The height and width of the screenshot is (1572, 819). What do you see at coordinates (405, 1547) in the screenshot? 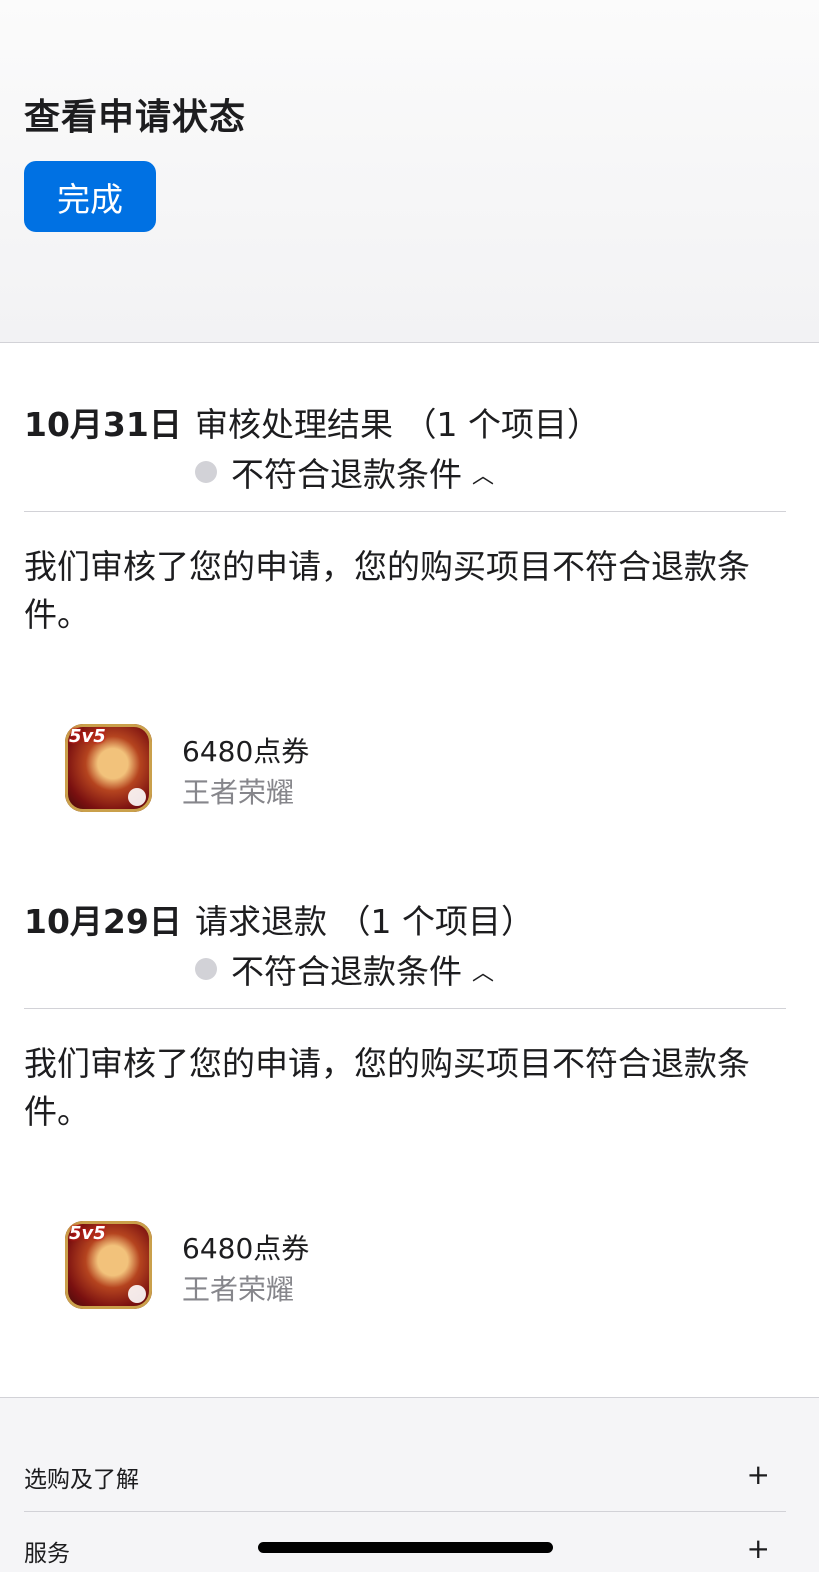
I see `home-indicator` at bounding box center [405, 1547].